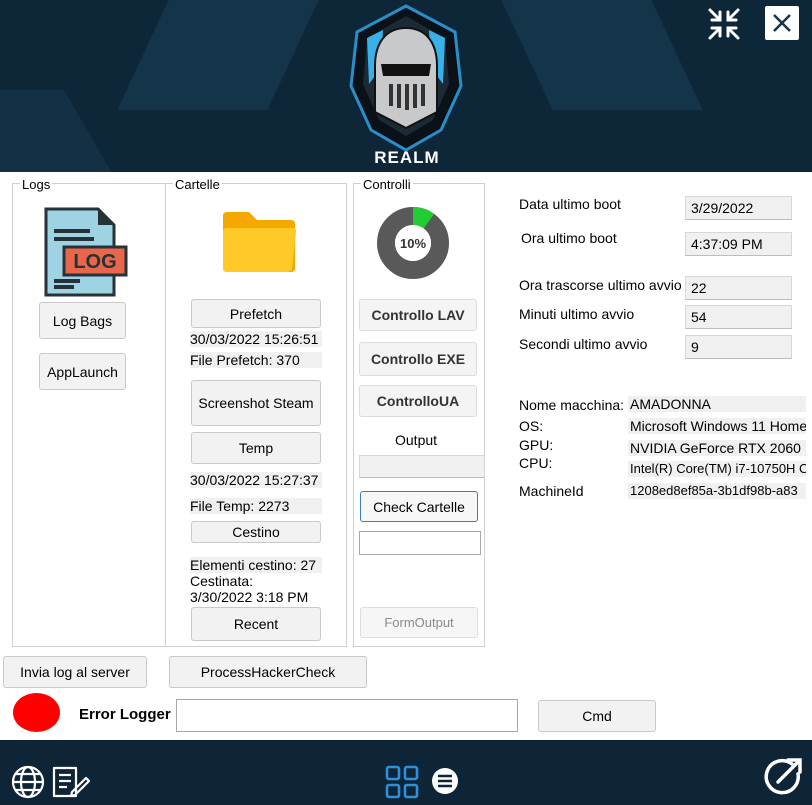  Describe the element at coordinates (70, 782) in the screenshot. I see `edit-log-icon` at that location.